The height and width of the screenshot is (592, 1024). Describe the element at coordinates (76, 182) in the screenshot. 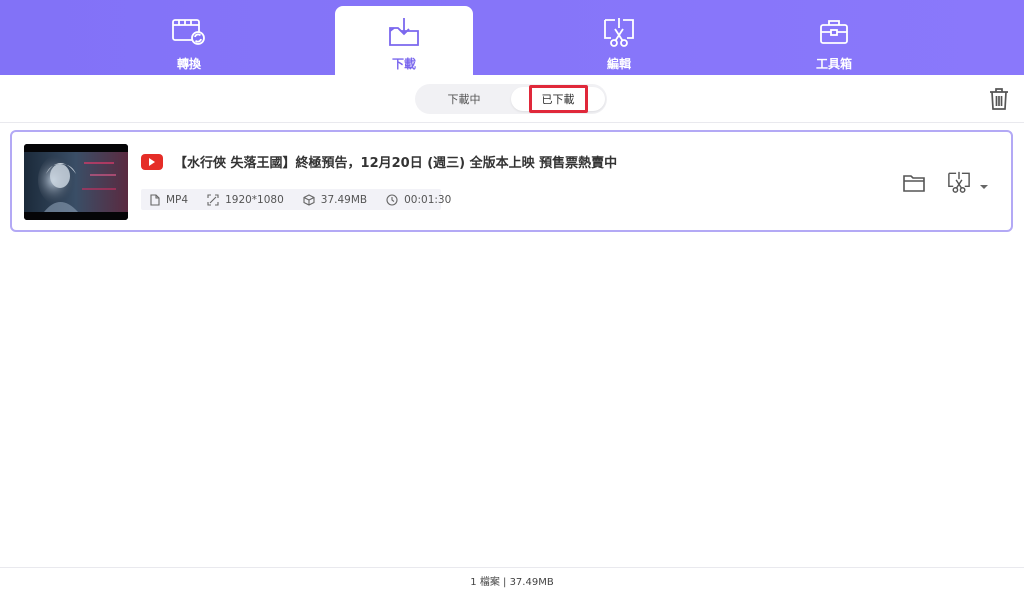

I see `video-thumbnail` at that location.